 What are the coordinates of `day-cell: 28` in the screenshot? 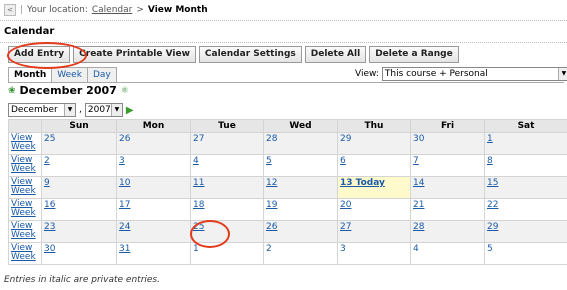 It's located at (447, 231).